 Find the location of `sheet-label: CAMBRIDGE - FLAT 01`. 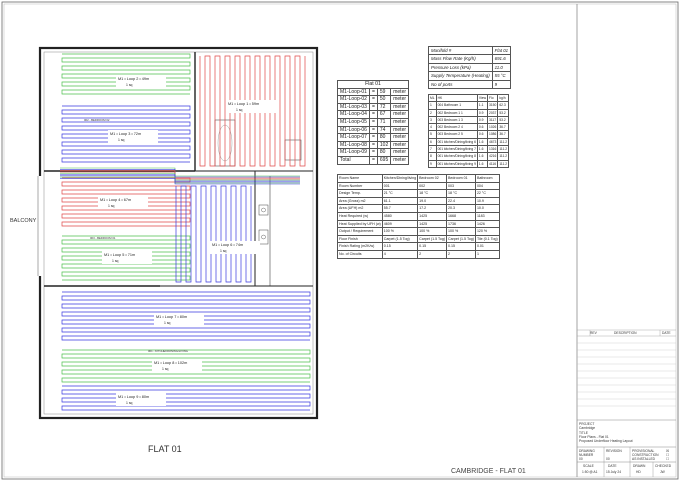

sheet-label: CAMBRIDGE - FLAT 01 is located at coordinates (488, 471).